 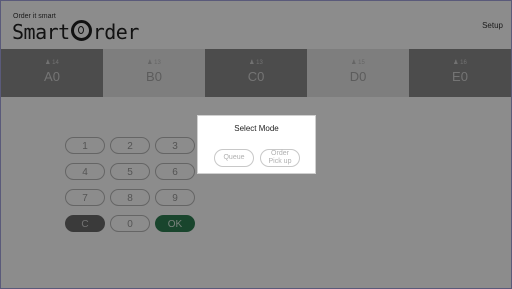 What do you see at coordinates (256, 128) in the screenshot?
I see `dialog-title: Select Mode` at bounding box center [256, 128].